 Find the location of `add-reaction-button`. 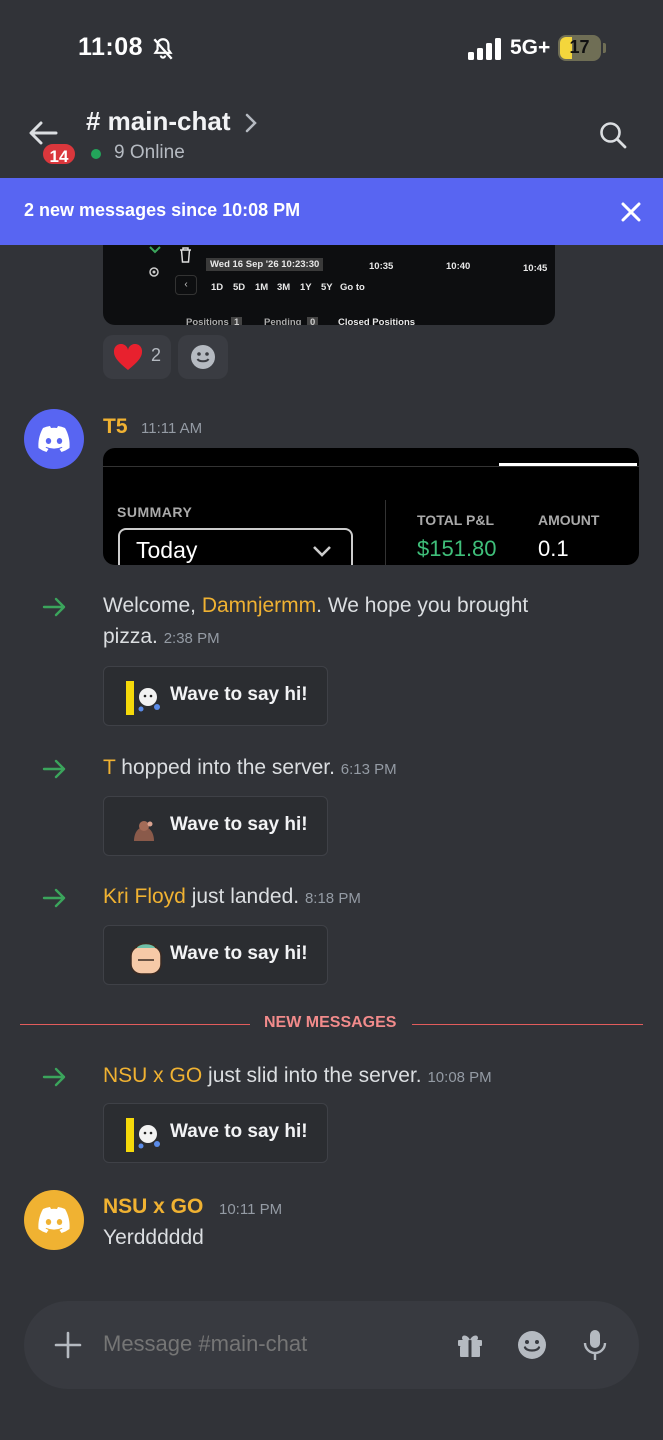

add-reaction-button is located at coordinates (203, 357).